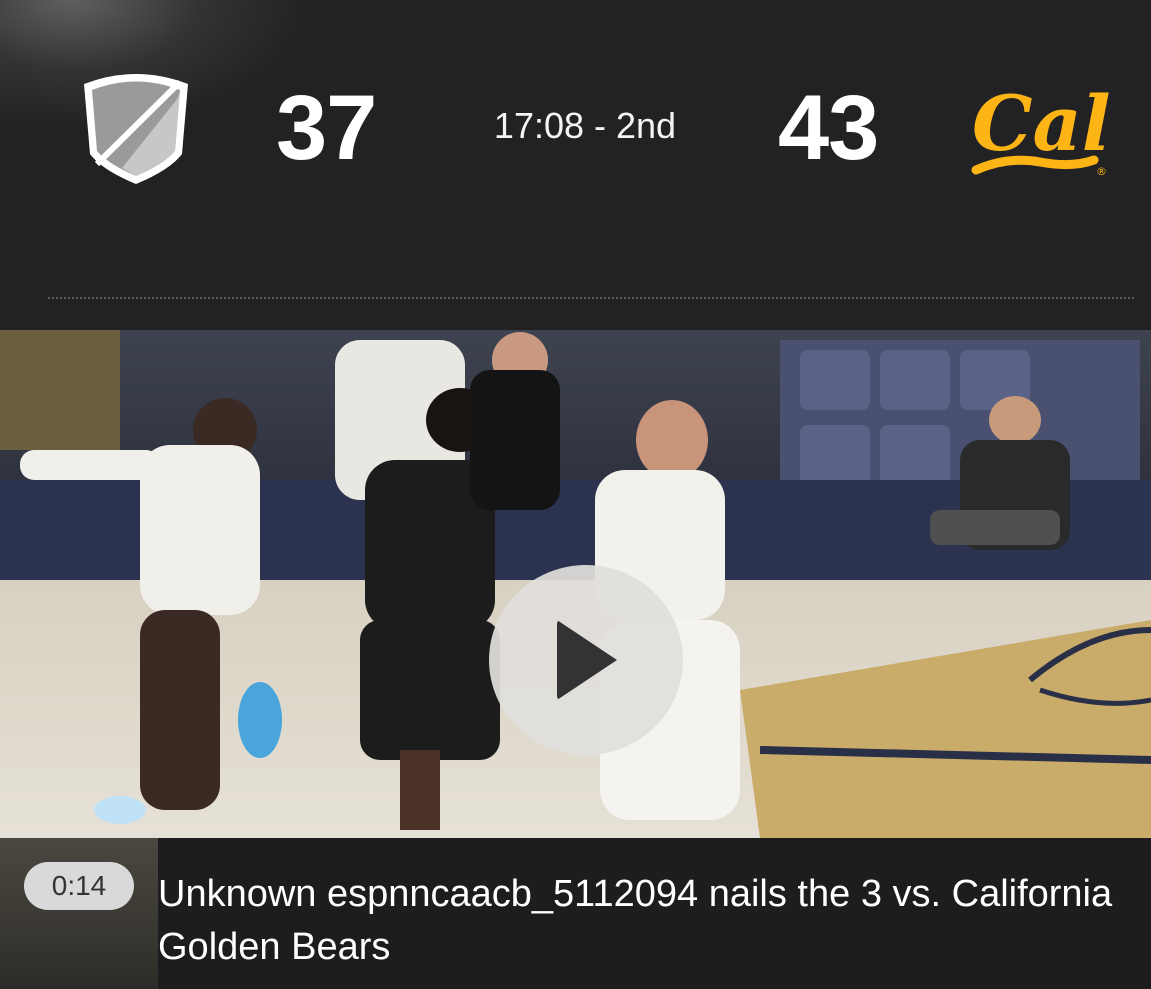 The height and width of the screenshot is (989, 1151). What do you see at coordinates (828, 128) in the screenshot?
I see `home-score: 43` at bounding box center [828, 128].